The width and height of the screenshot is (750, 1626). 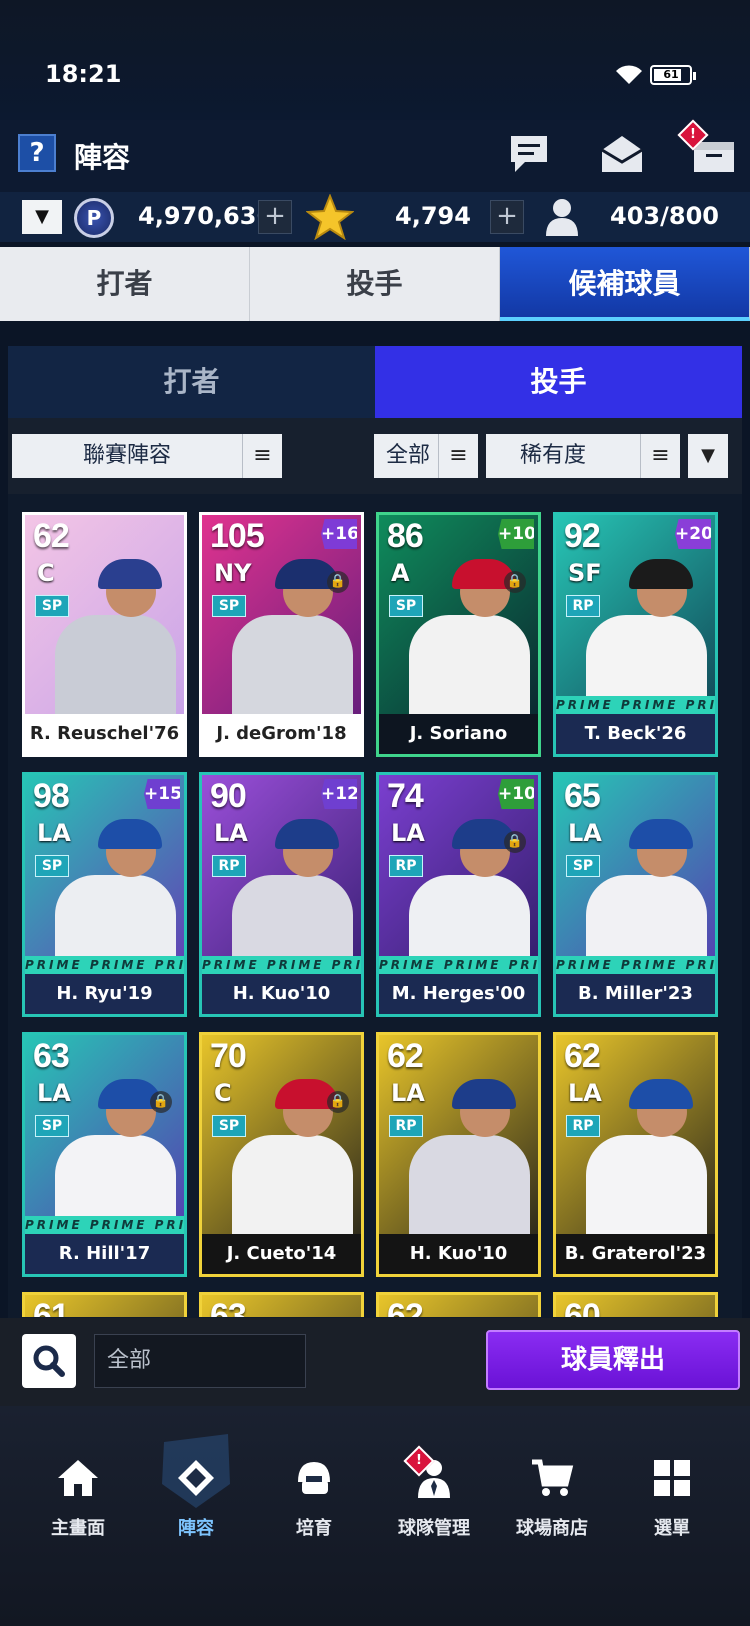 What do you see at coordinates (558, 382) in the screenshot?
I see `subtab-pitchers: 投手` at bounding box center [558, 382].